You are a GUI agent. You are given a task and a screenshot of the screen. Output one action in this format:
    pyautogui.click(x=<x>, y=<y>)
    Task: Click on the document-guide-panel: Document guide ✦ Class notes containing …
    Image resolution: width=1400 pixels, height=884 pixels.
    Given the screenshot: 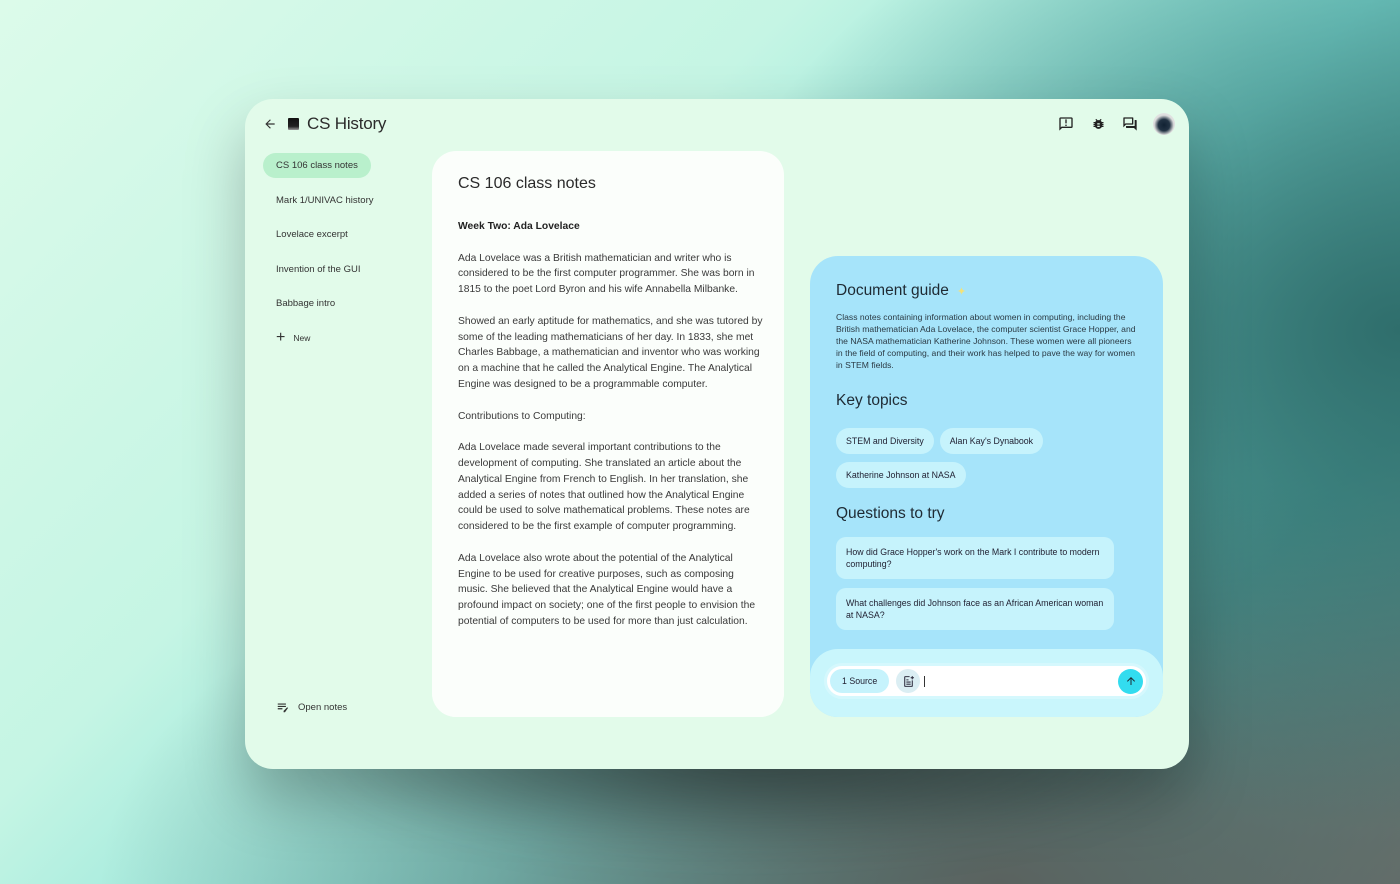 What is the action you would take?
    pyautogui.click(x=986, y=486)
    